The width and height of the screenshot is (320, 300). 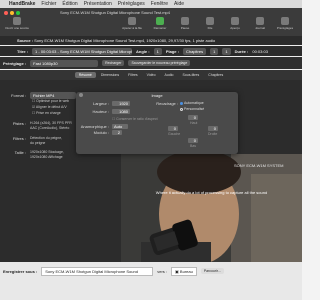 I want to click on format-select: Fichier MP4, so click(x=53, y=95).